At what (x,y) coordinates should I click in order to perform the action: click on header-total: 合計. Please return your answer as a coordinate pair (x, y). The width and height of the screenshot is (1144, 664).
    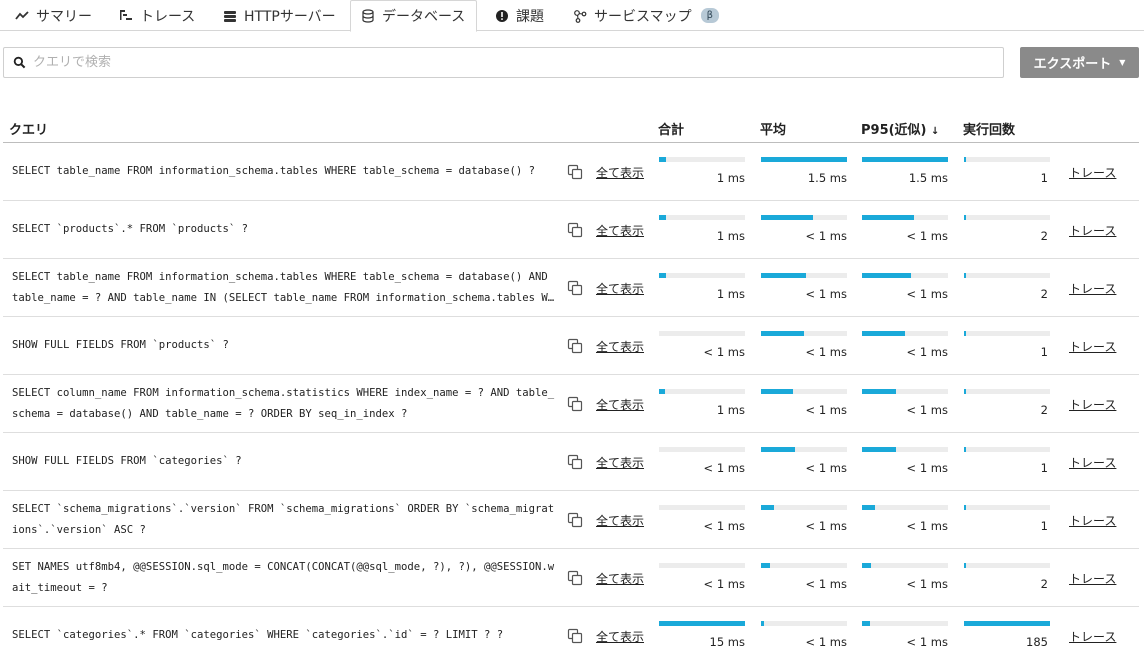
    Looking at the image, I should click on (671, 128).